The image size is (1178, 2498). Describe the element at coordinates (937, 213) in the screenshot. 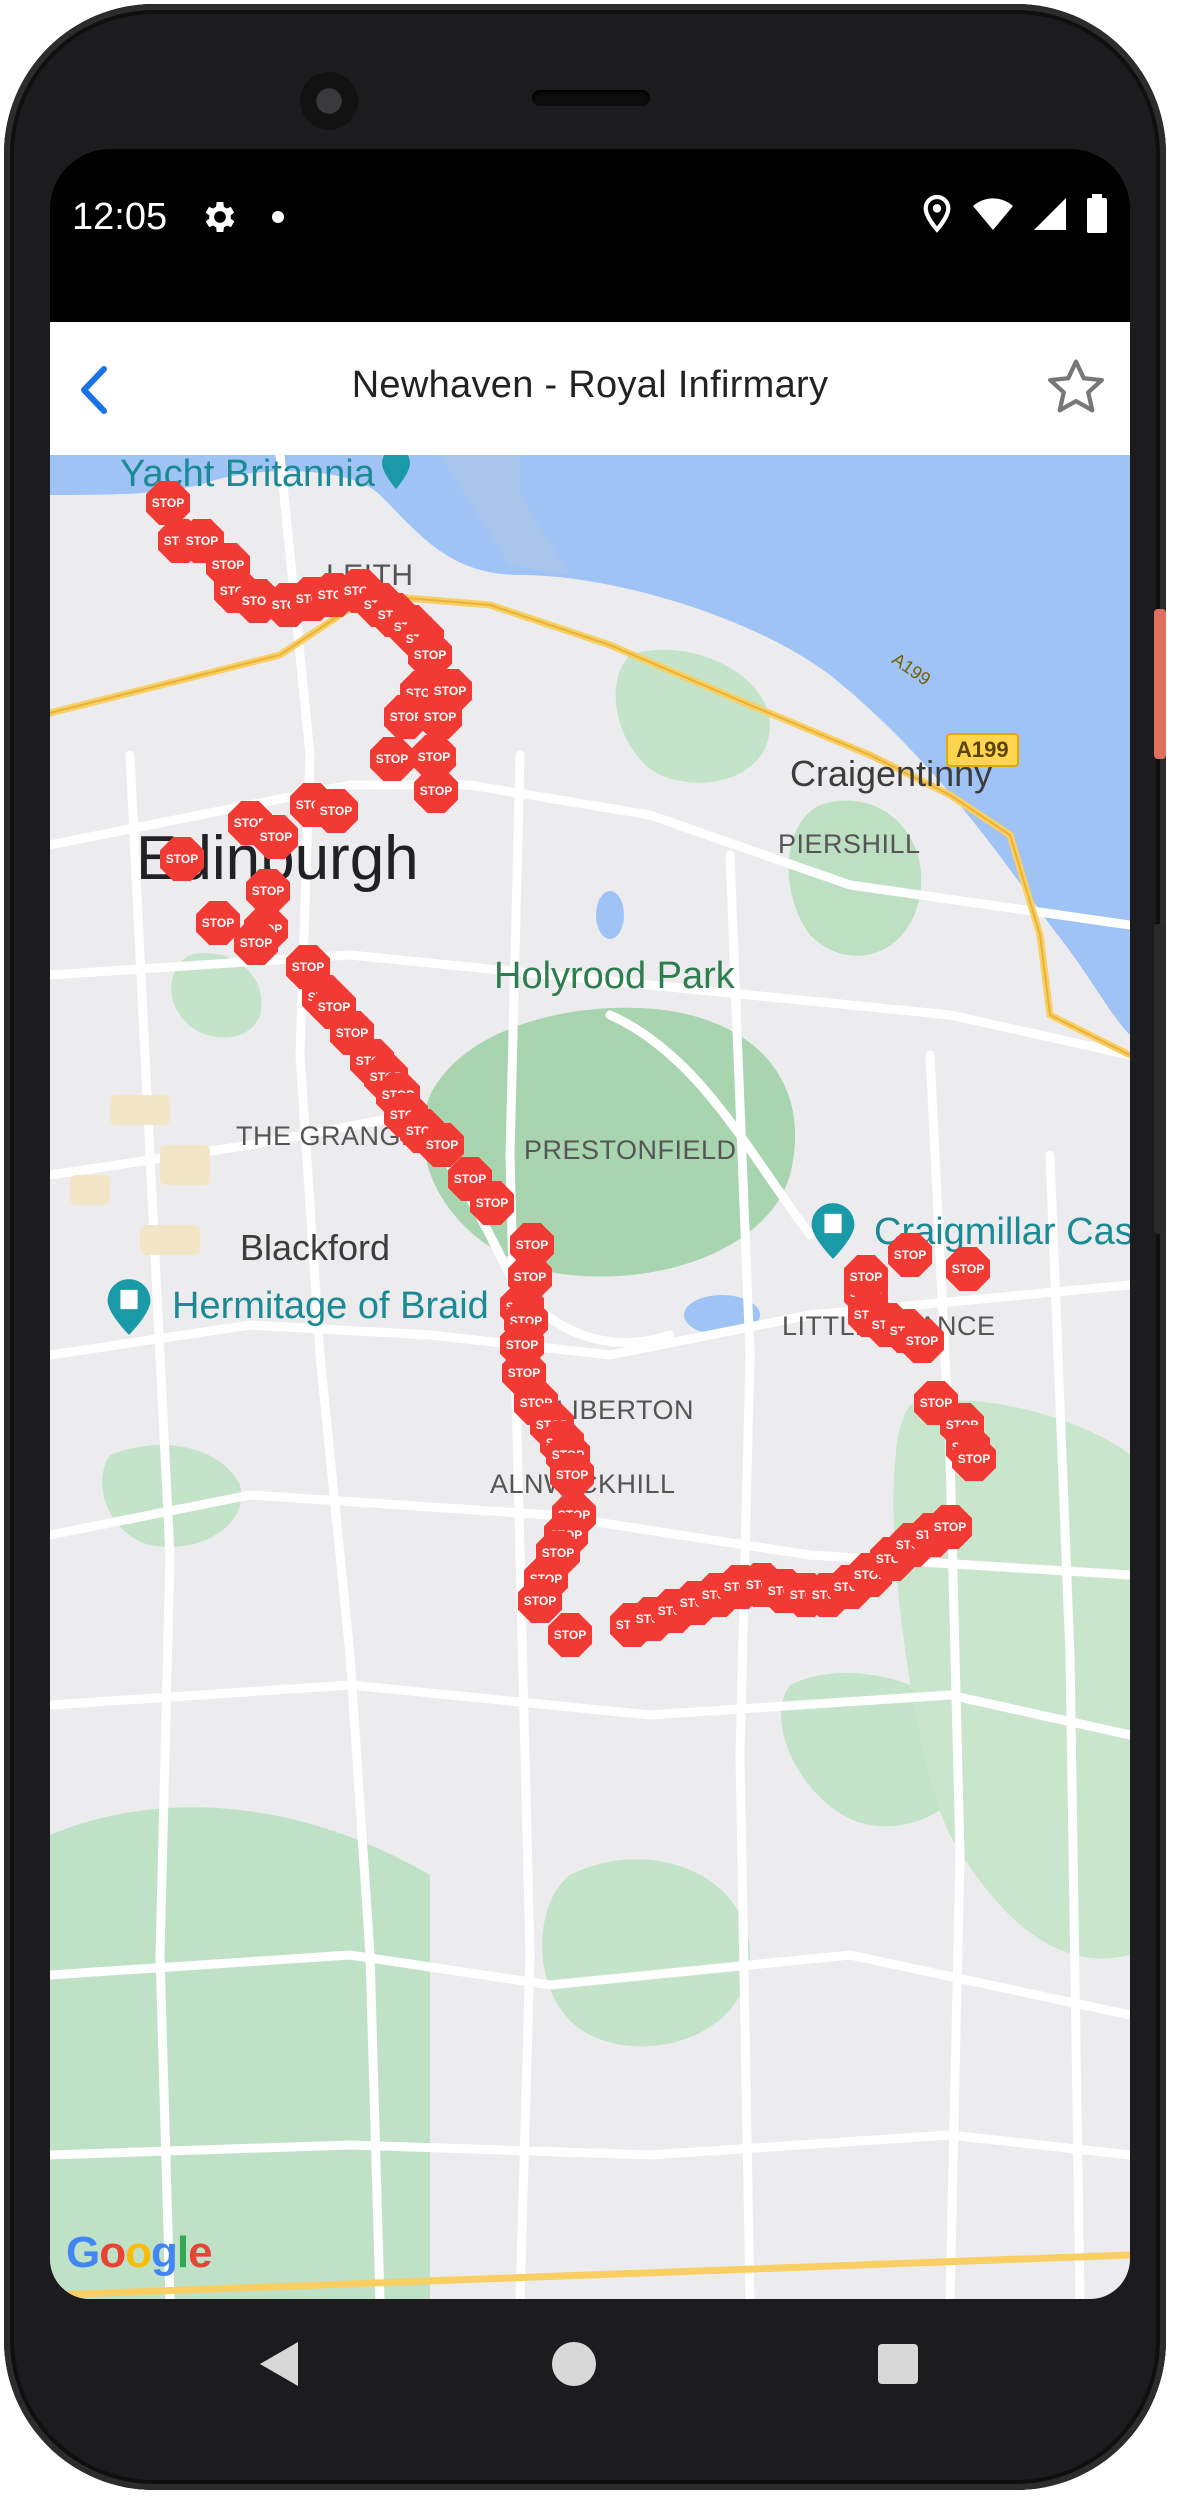

I see `location-icon` at that location.